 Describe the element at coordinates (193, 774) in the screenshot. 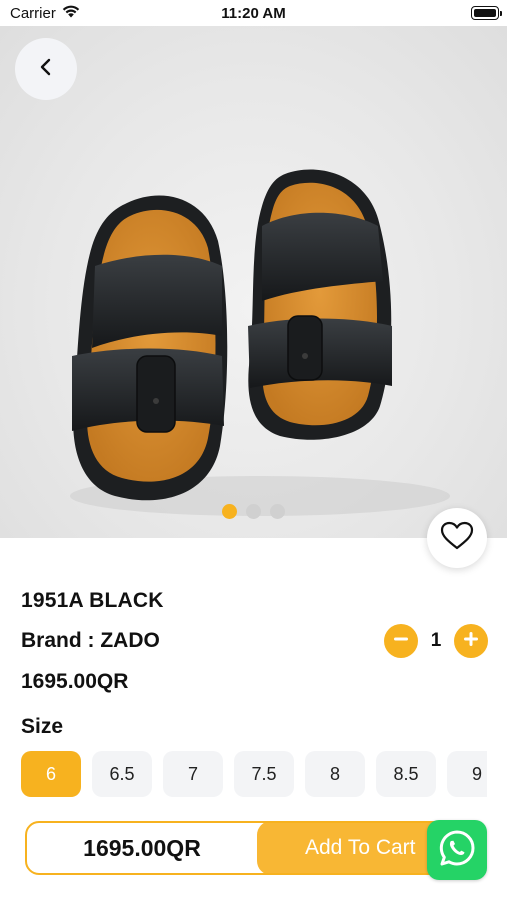

I see `size-option: 7` at that location.